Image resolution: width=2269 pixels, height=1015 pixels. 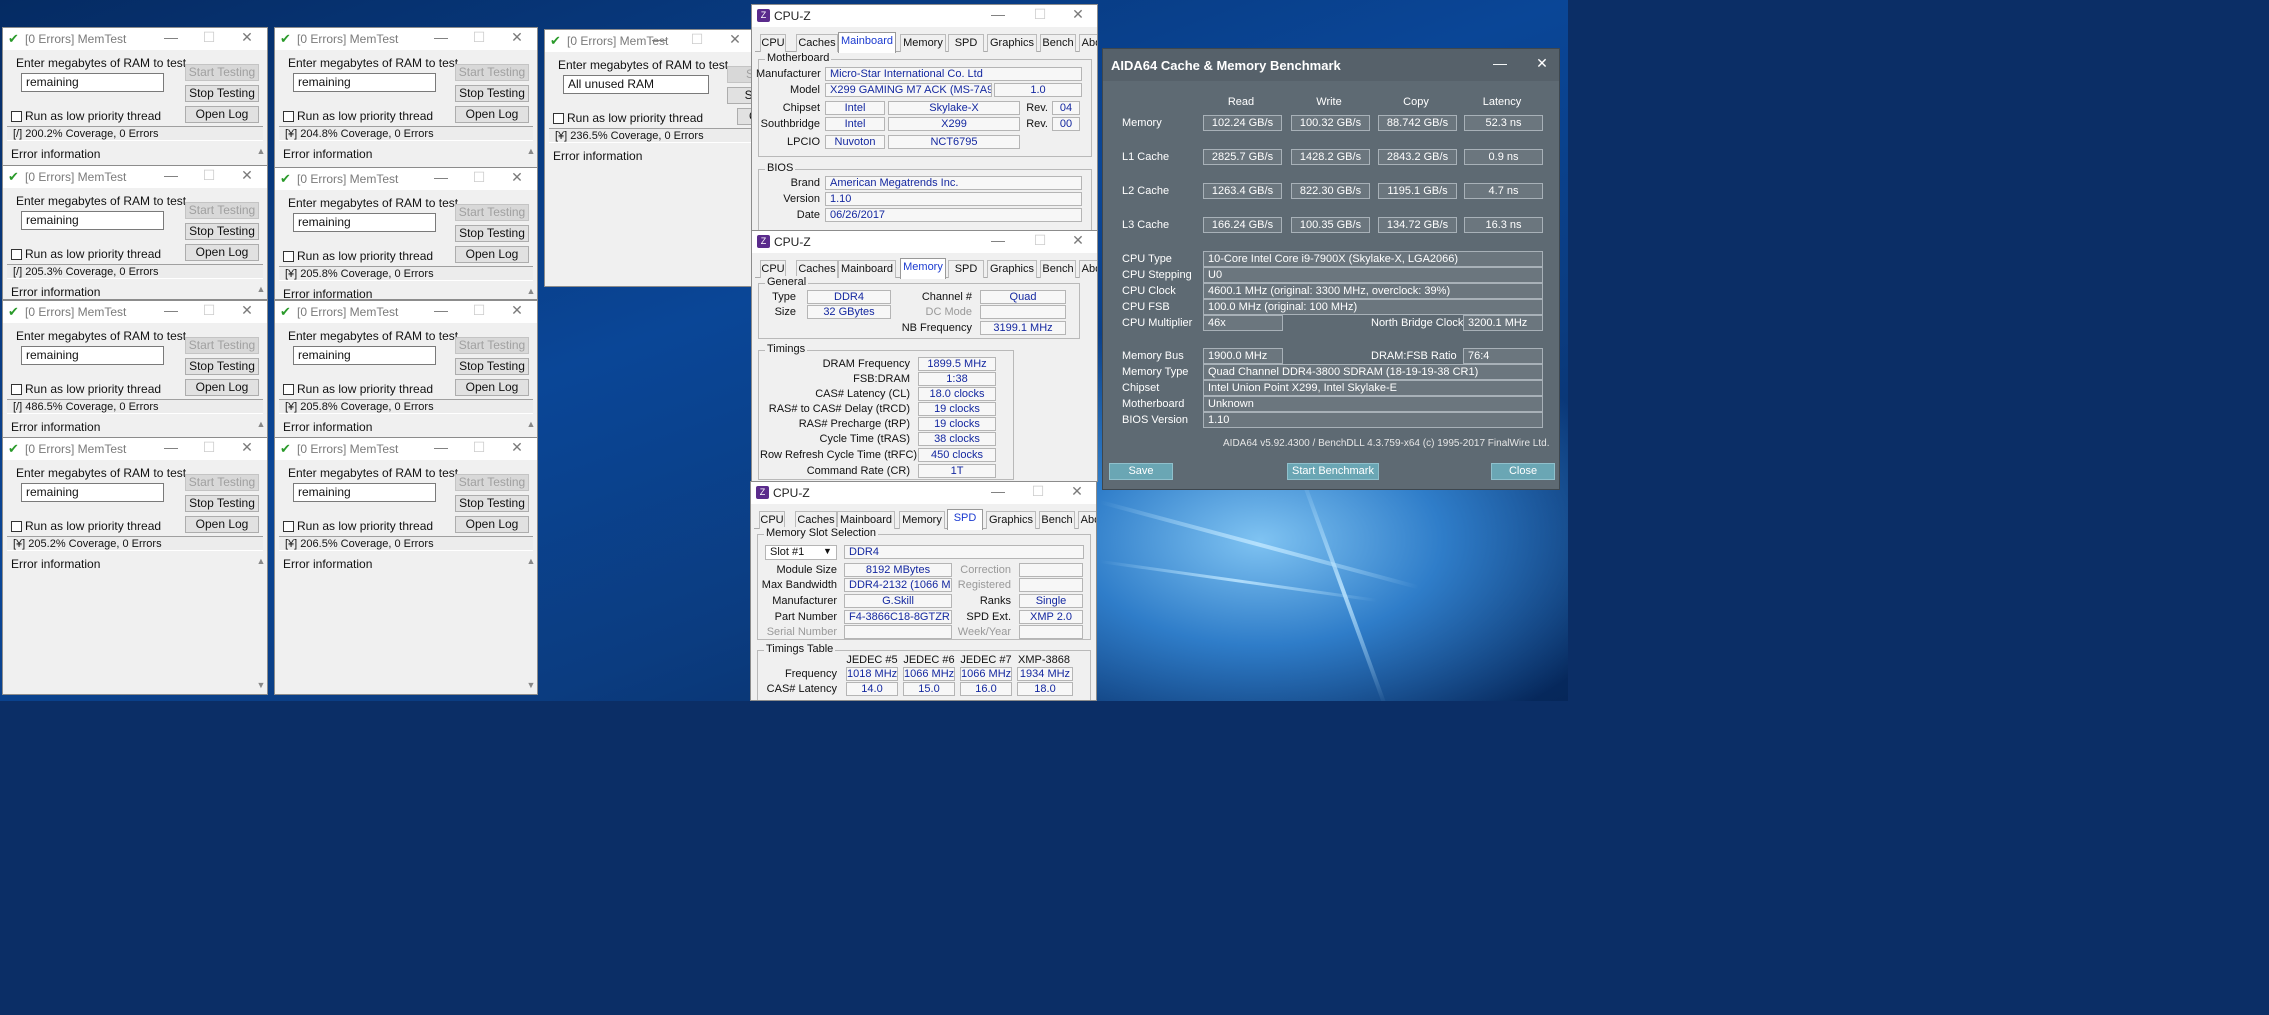 What do you see at coordinates (636, 84) in the screenshot?
I see `ram-amount-input: All unused RAM` at bounding box center [636, 84].